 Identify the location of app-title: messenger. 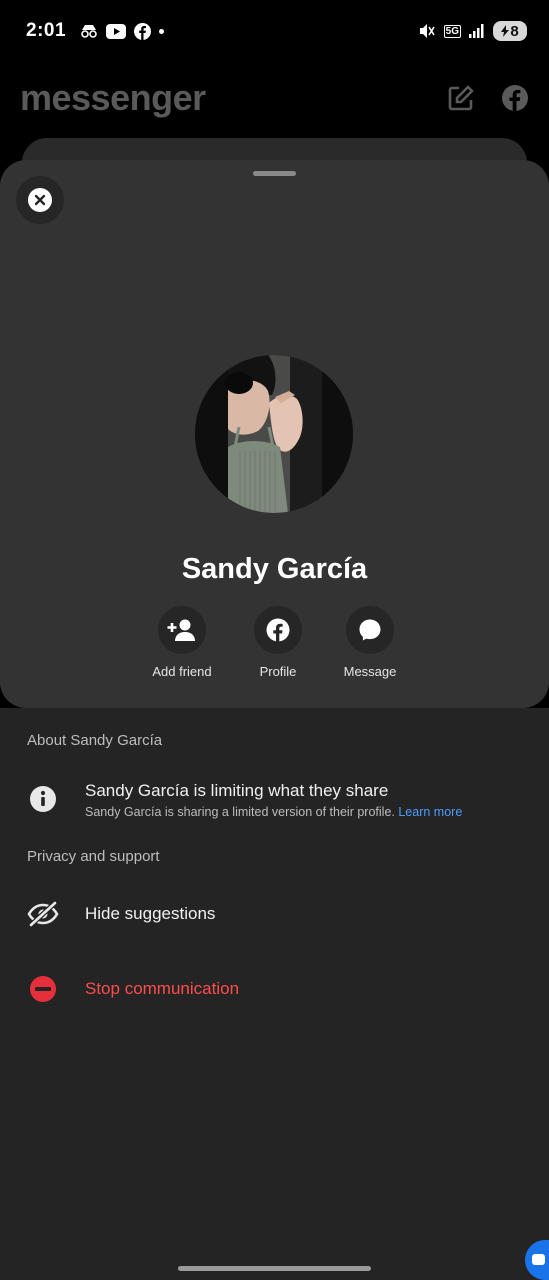
(113, 97).